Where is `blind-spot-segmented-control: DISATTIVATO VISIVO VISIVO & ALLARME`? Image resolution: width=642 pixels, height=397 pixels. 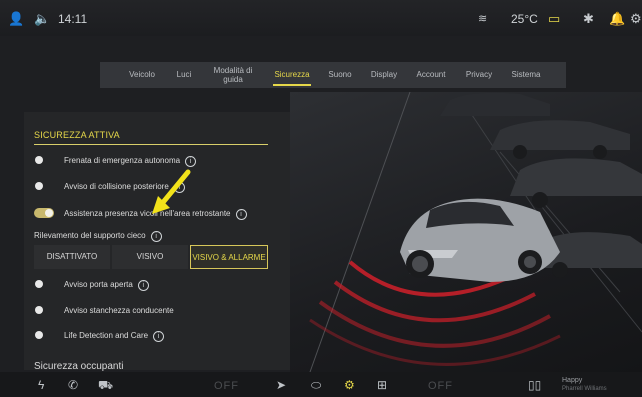 blind-spot-segmented-control: DISATTIVATO VISIVO VISIVO & ALLARME is located at coordinates (151, 257).